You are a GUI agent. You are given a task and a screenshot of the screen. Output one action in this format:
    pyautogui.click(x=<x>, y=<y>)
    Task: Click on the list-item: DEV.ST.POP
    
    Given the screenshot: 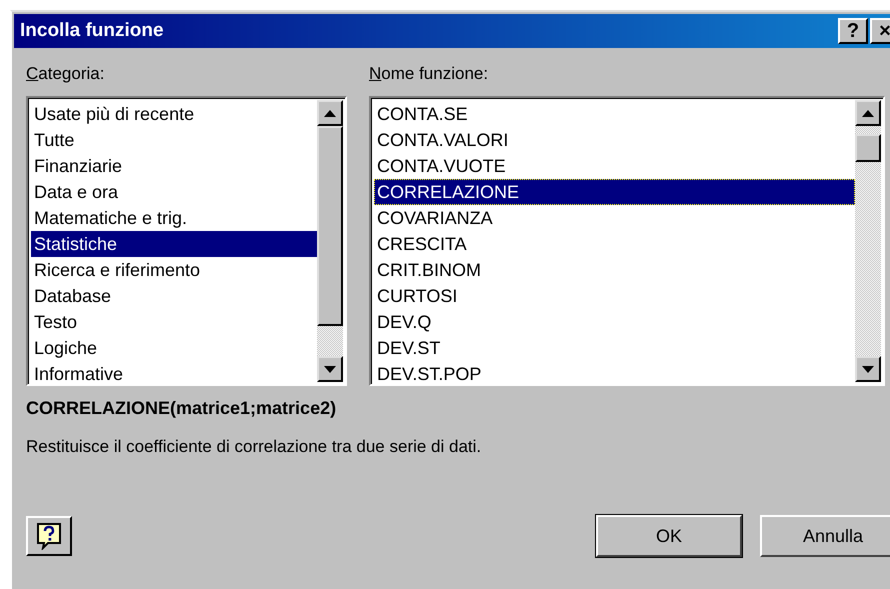 What is the action you would take?
    pyautogui.click(x=614, y=372)
    